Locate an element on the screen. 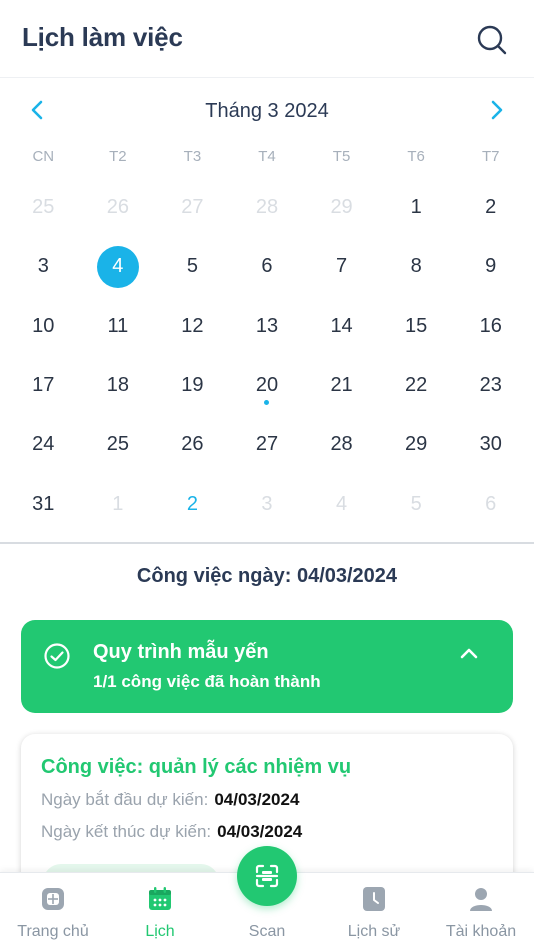 This screenshot has height=950, width=534. home-grid-icon is located at coordinates (53, 899).